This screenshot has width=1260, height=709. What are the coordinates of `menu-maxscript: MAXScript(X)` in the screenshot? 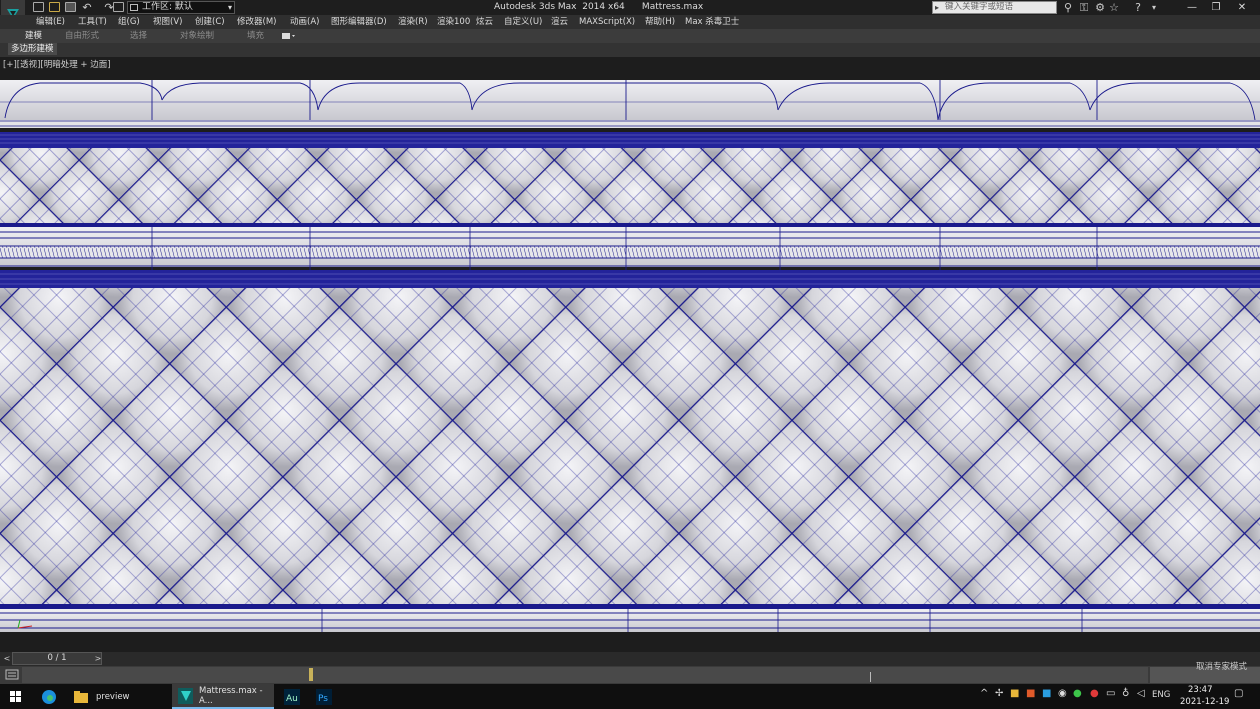 It's located at (607, 22).